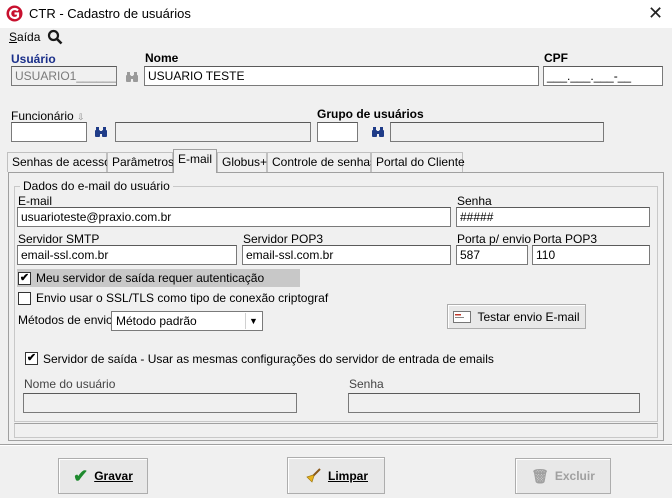 This screenshot has height=498, width=672. I want to click on senha2-field, so click(494, 403).